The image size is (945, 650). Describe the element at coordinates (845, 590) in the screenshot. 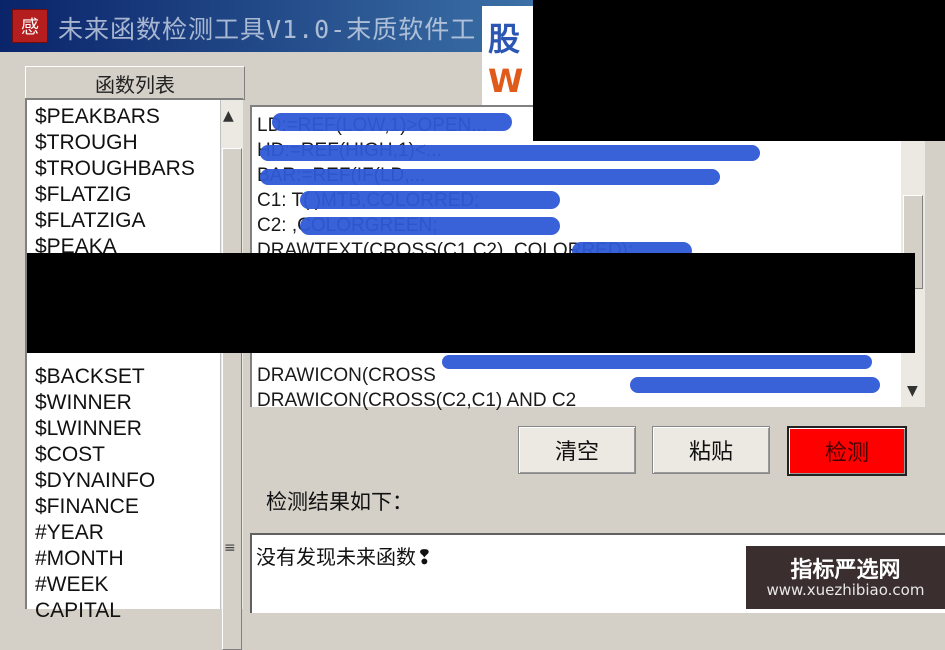

I see `site-url: www.xuezhibiao.com` at that location.